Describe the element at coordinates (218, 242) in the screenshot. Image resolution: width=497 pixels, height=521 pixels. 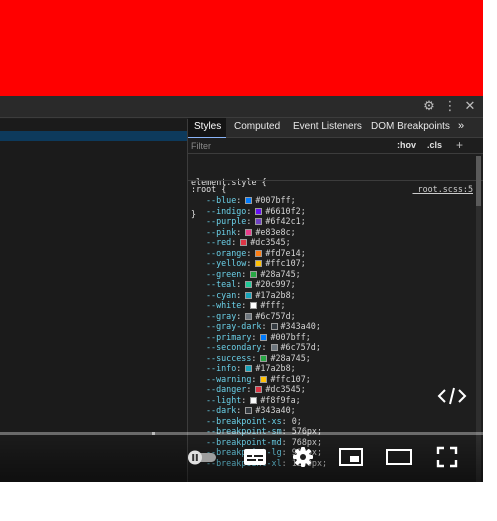
I see `css-variable-name: --red` at that location.